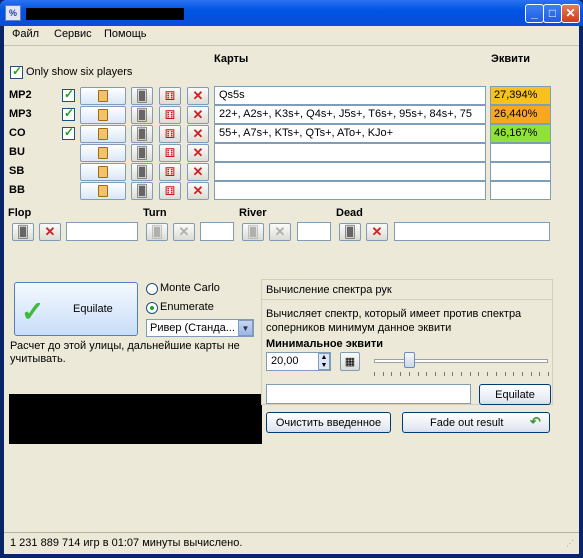 The image size is (583, 558). I want to click on river-card-button: 🂠, so click(253, 232).